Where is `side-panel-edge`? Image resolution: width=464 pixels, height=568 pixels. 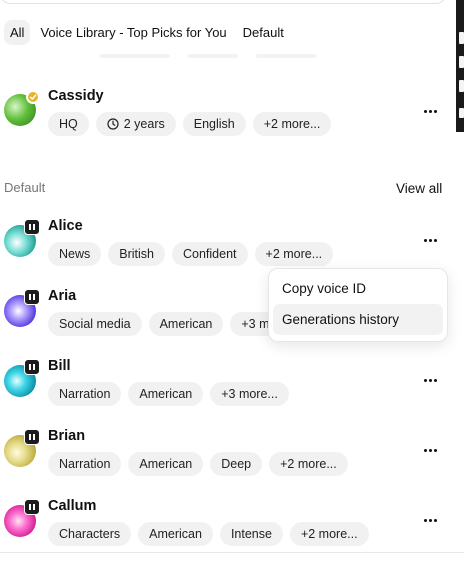
side-panel-edge is located at coordinates (460, 66).